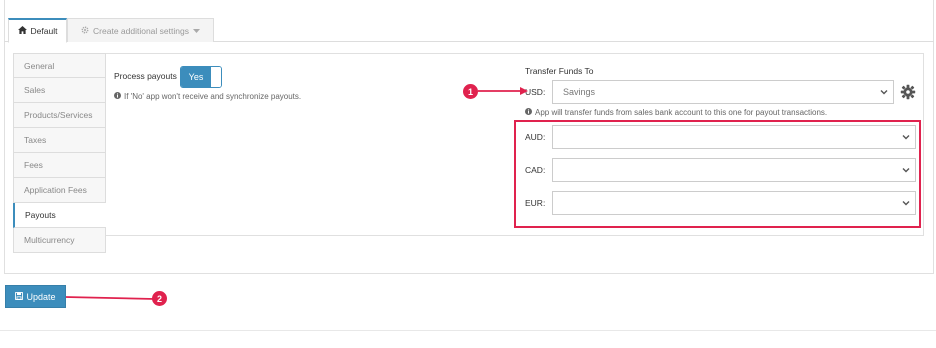  I want to click on update-button: Update, so click(35, 296).